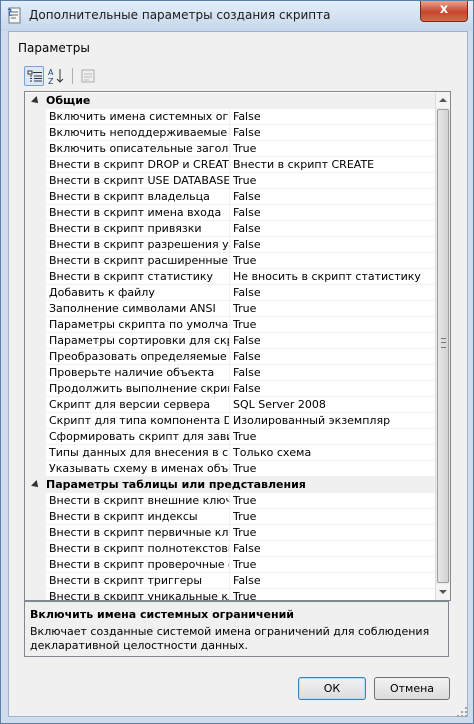 The width and height of the screenshot is (474, 724). What do you see at coordinates (138, 357) in the screenshot?
I see `property-name: Преобразовать определяемые поль` at bounding box center [138, 357].